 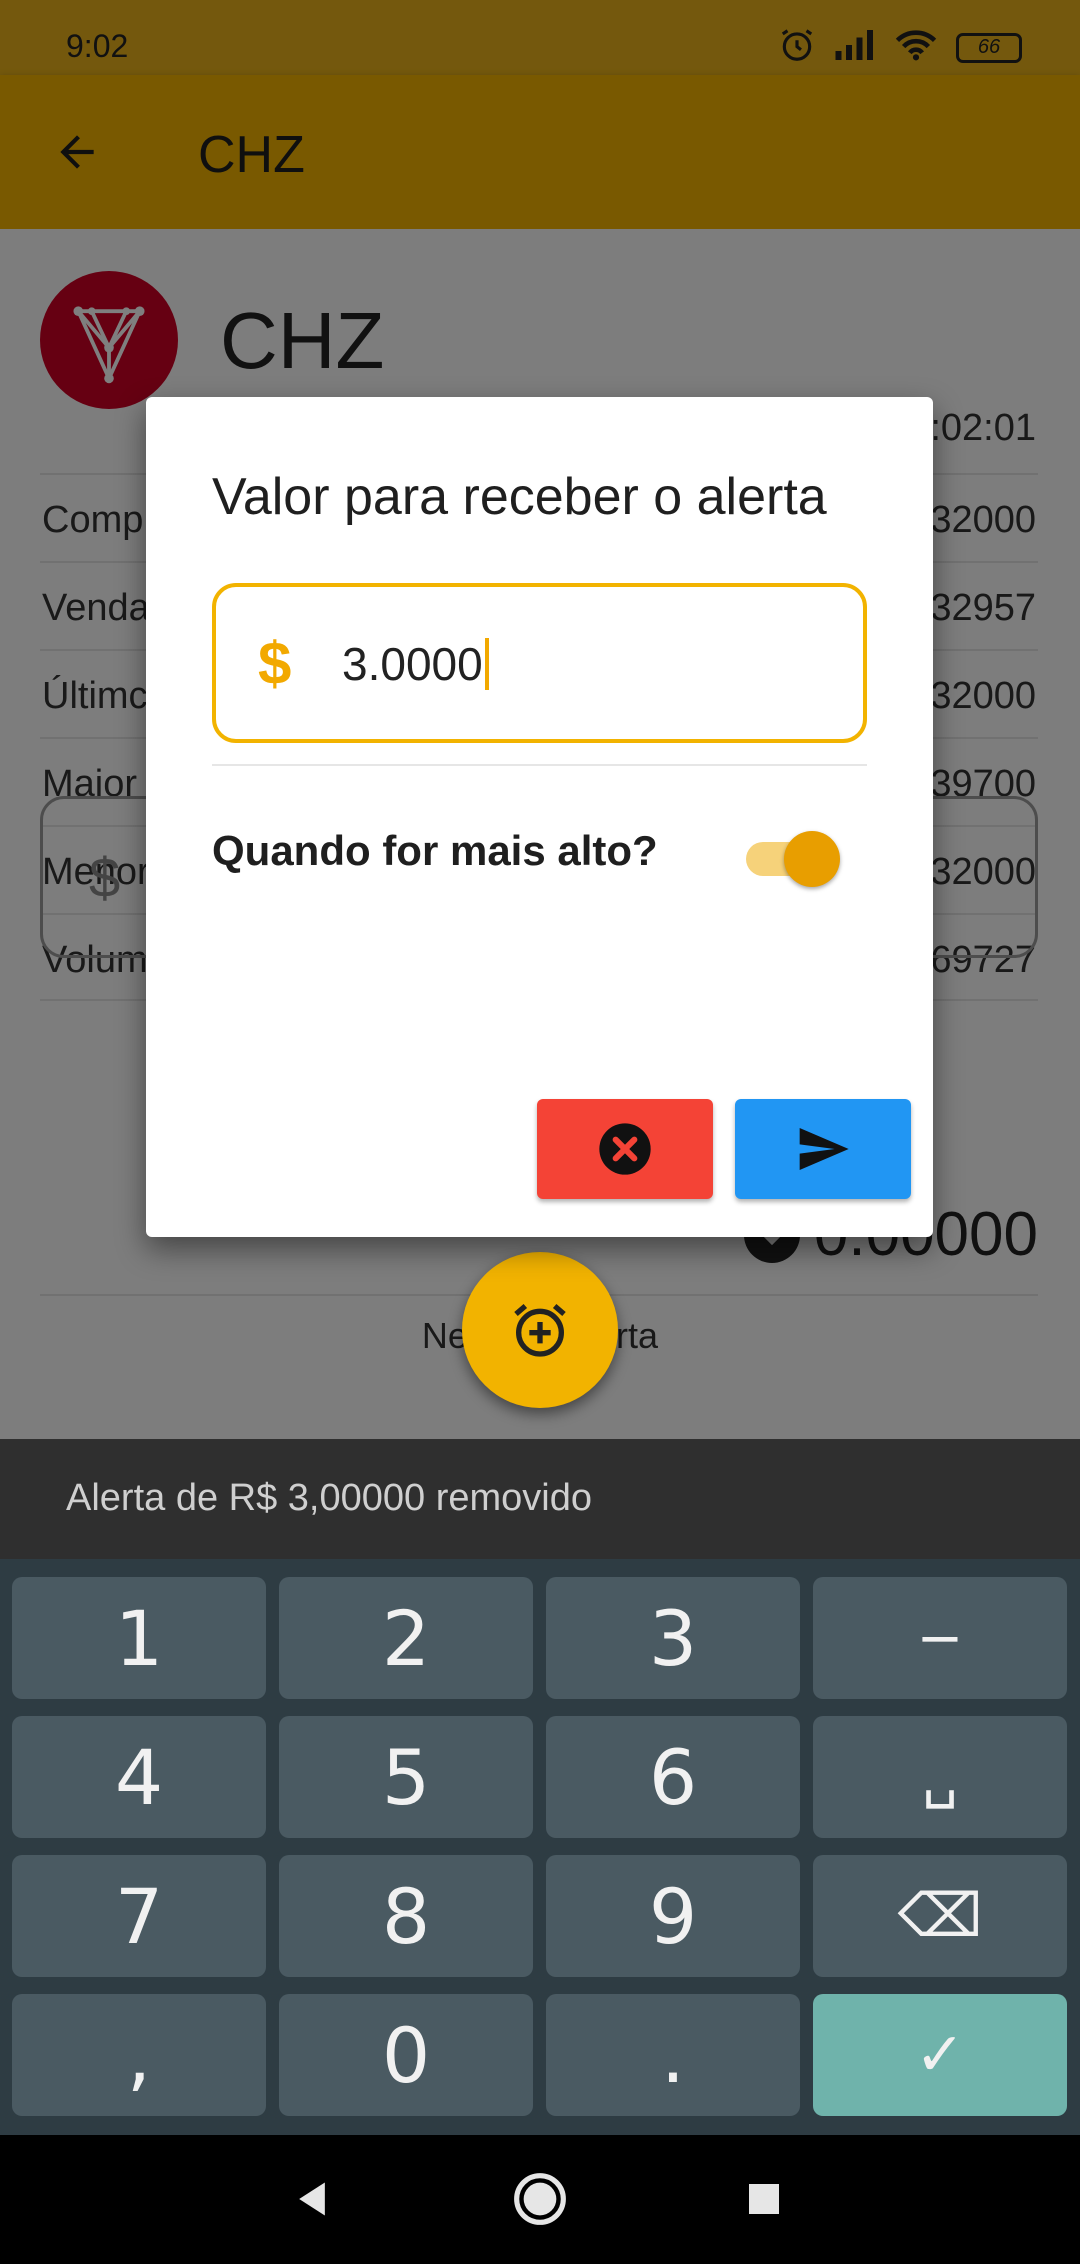 What do you see at coordinates (139, 1916) in the screenshot?
I see `key-7: 7` at bounding box center [139, 1916].